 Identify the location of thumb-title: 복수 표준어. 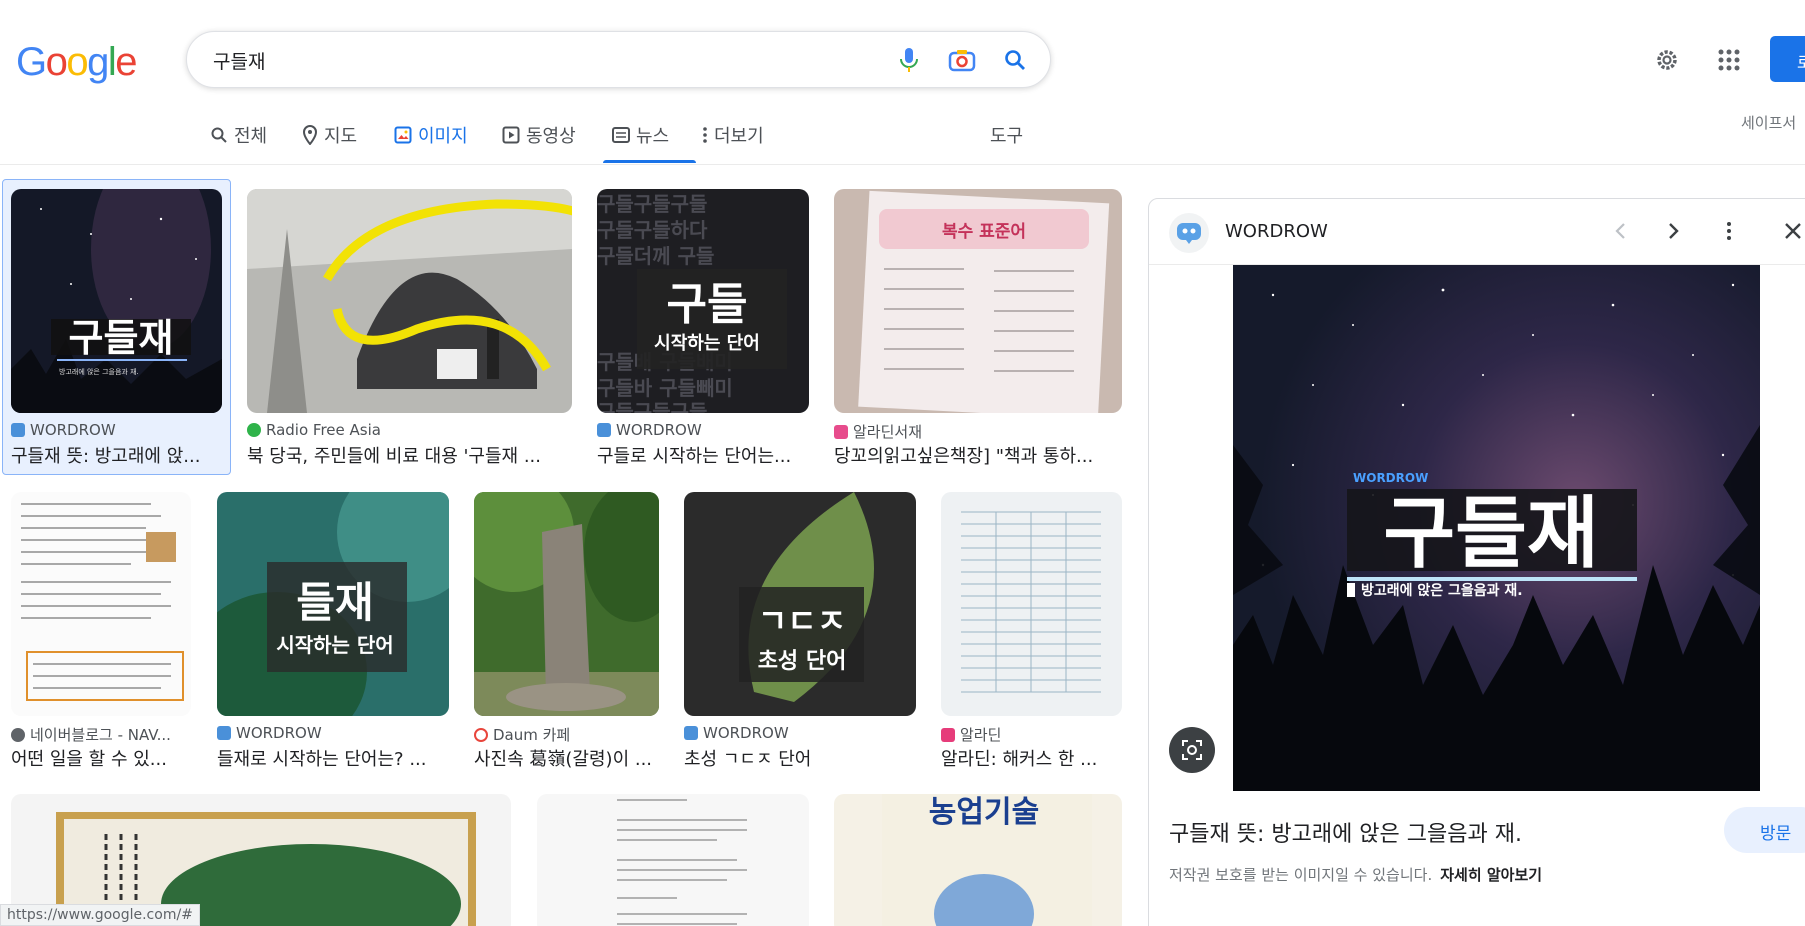
(984, 232).